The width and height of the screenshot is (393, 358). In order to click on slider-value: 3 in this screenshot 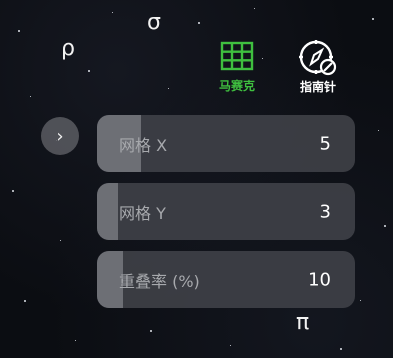, I will do `click(325, 211)`.